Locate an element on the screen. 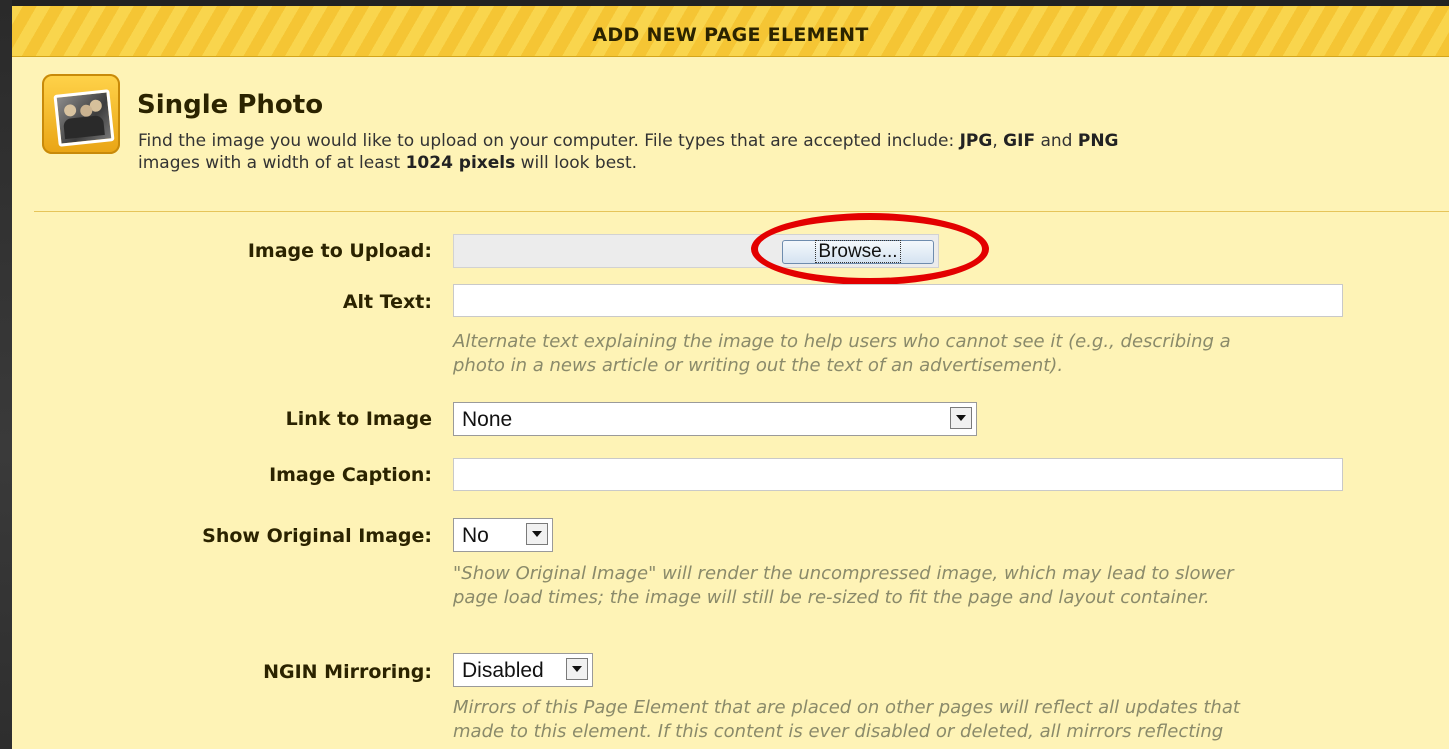 The width and height of the screenshot is (1449, 749). photo-icon is located at coordinates (81, 114).